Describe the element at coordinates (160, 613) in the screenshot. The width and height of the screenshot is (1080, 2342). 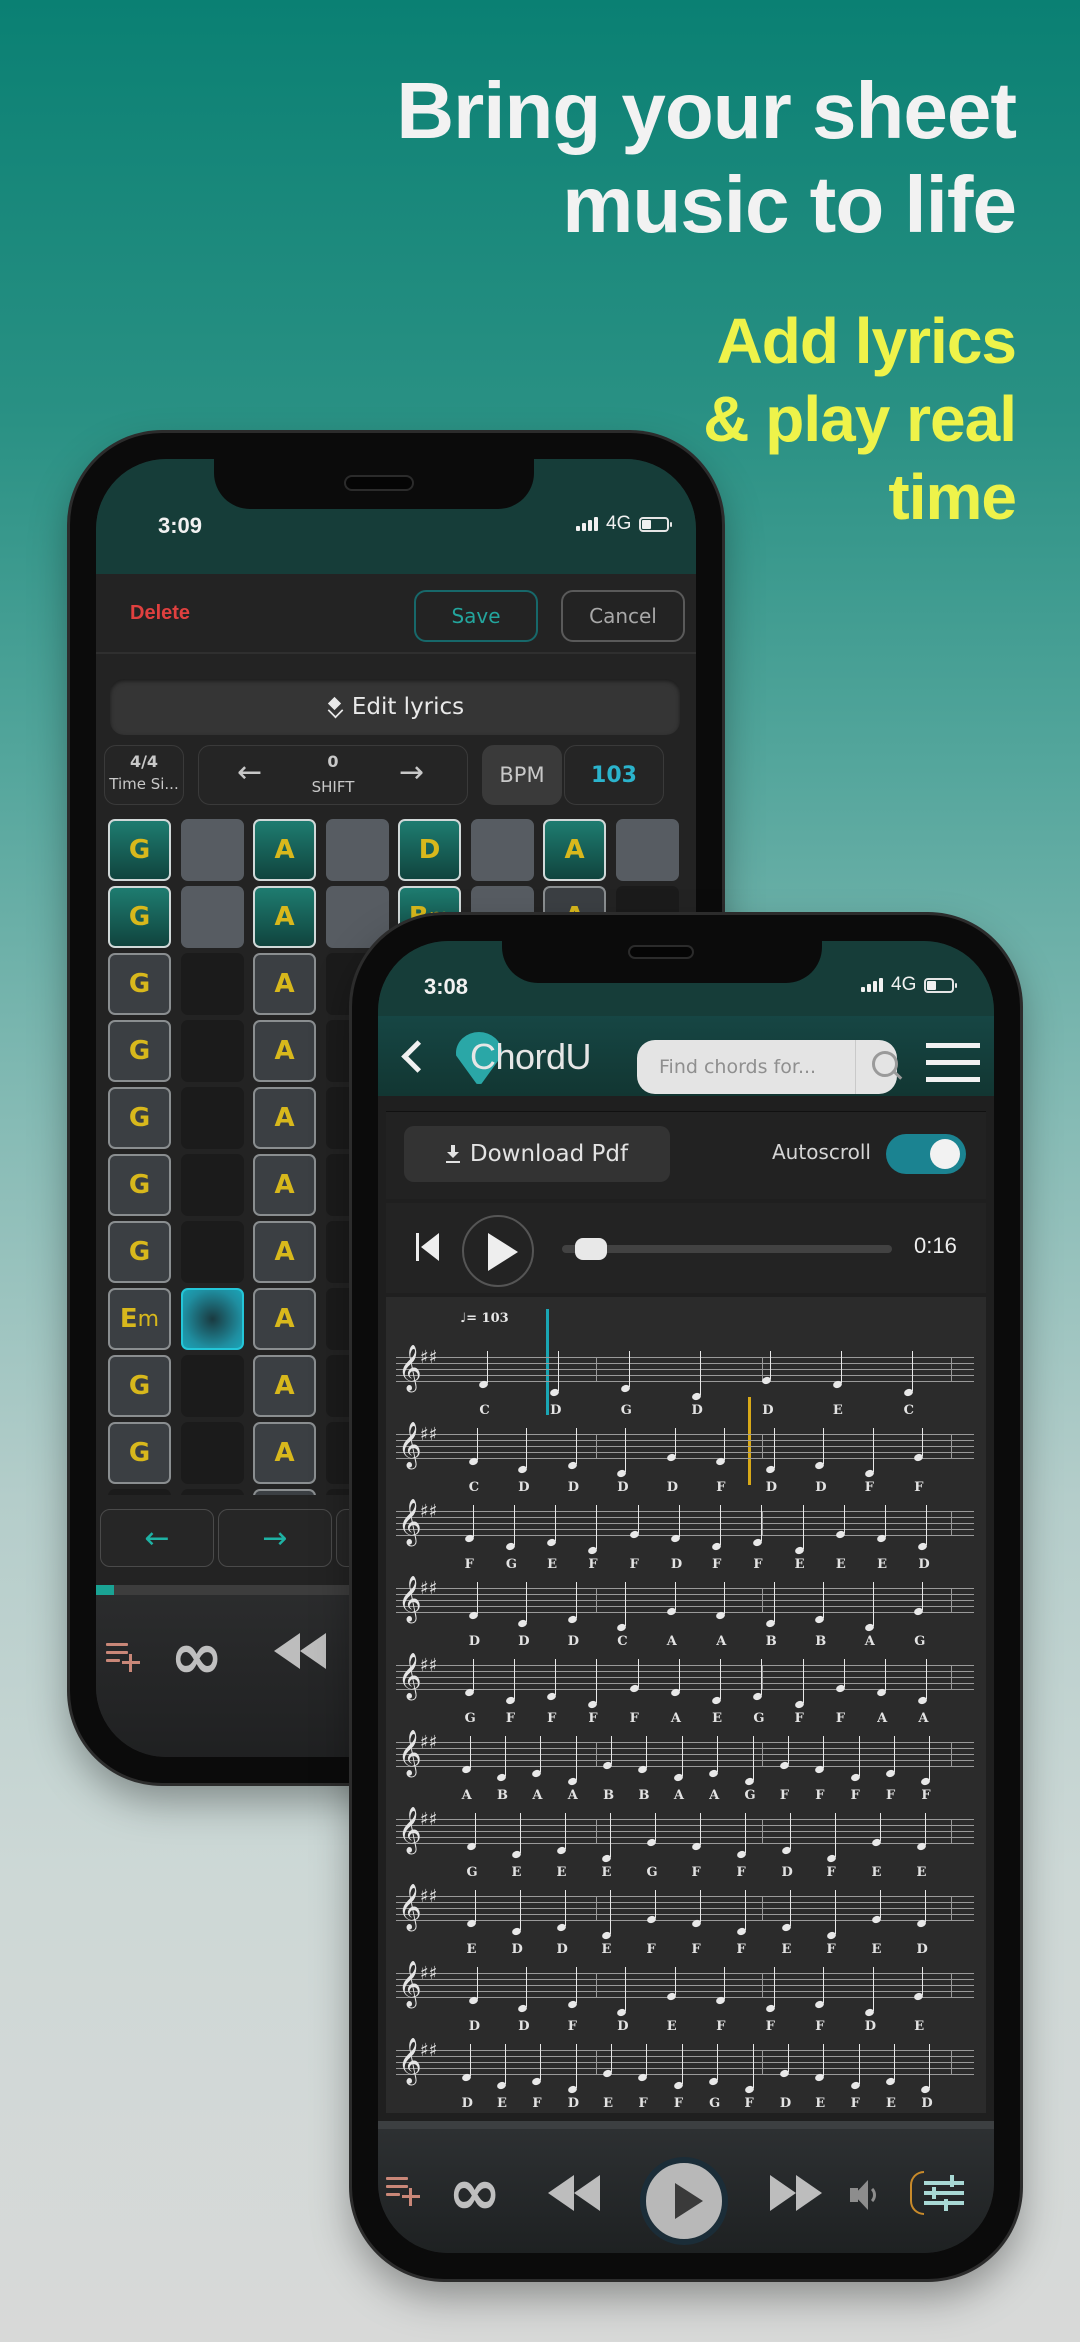
I see `delete-button: Delete` at that location.